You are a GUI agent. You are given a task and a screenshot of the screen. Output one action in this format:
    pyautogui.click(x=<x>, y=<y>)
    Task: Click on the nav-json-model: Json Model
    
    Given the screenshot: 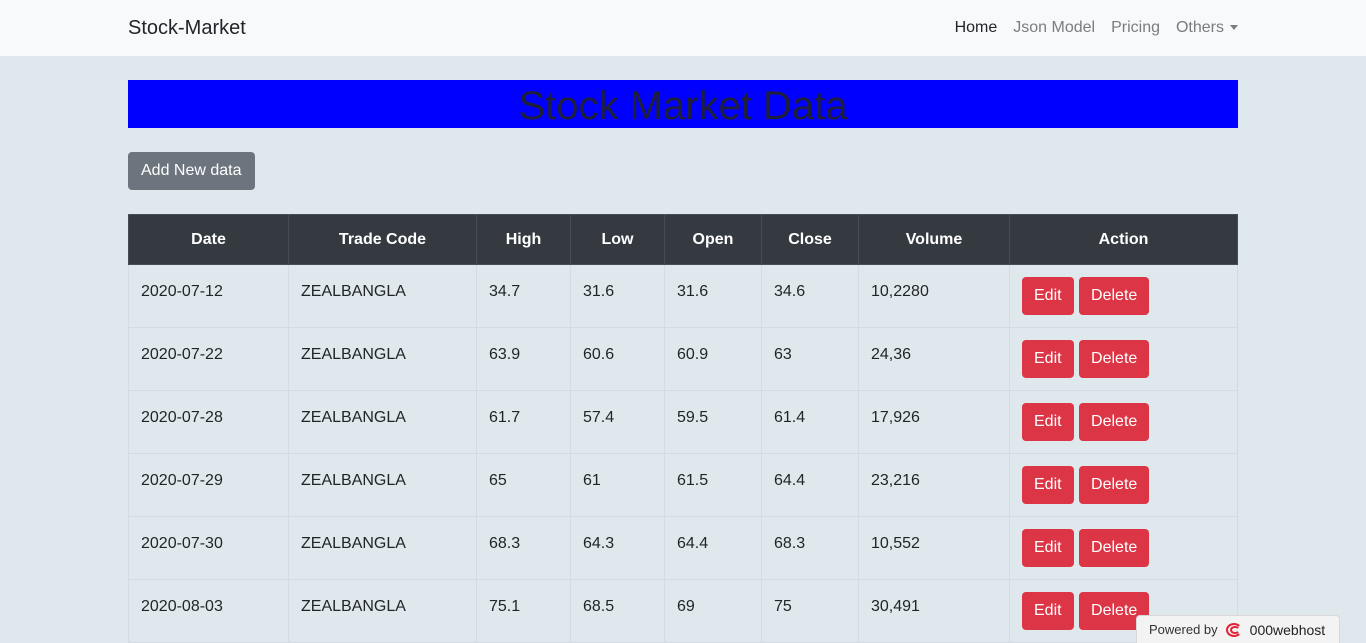 What is the action you would take?
    pyautogui.click(x=1054, y=28)
    